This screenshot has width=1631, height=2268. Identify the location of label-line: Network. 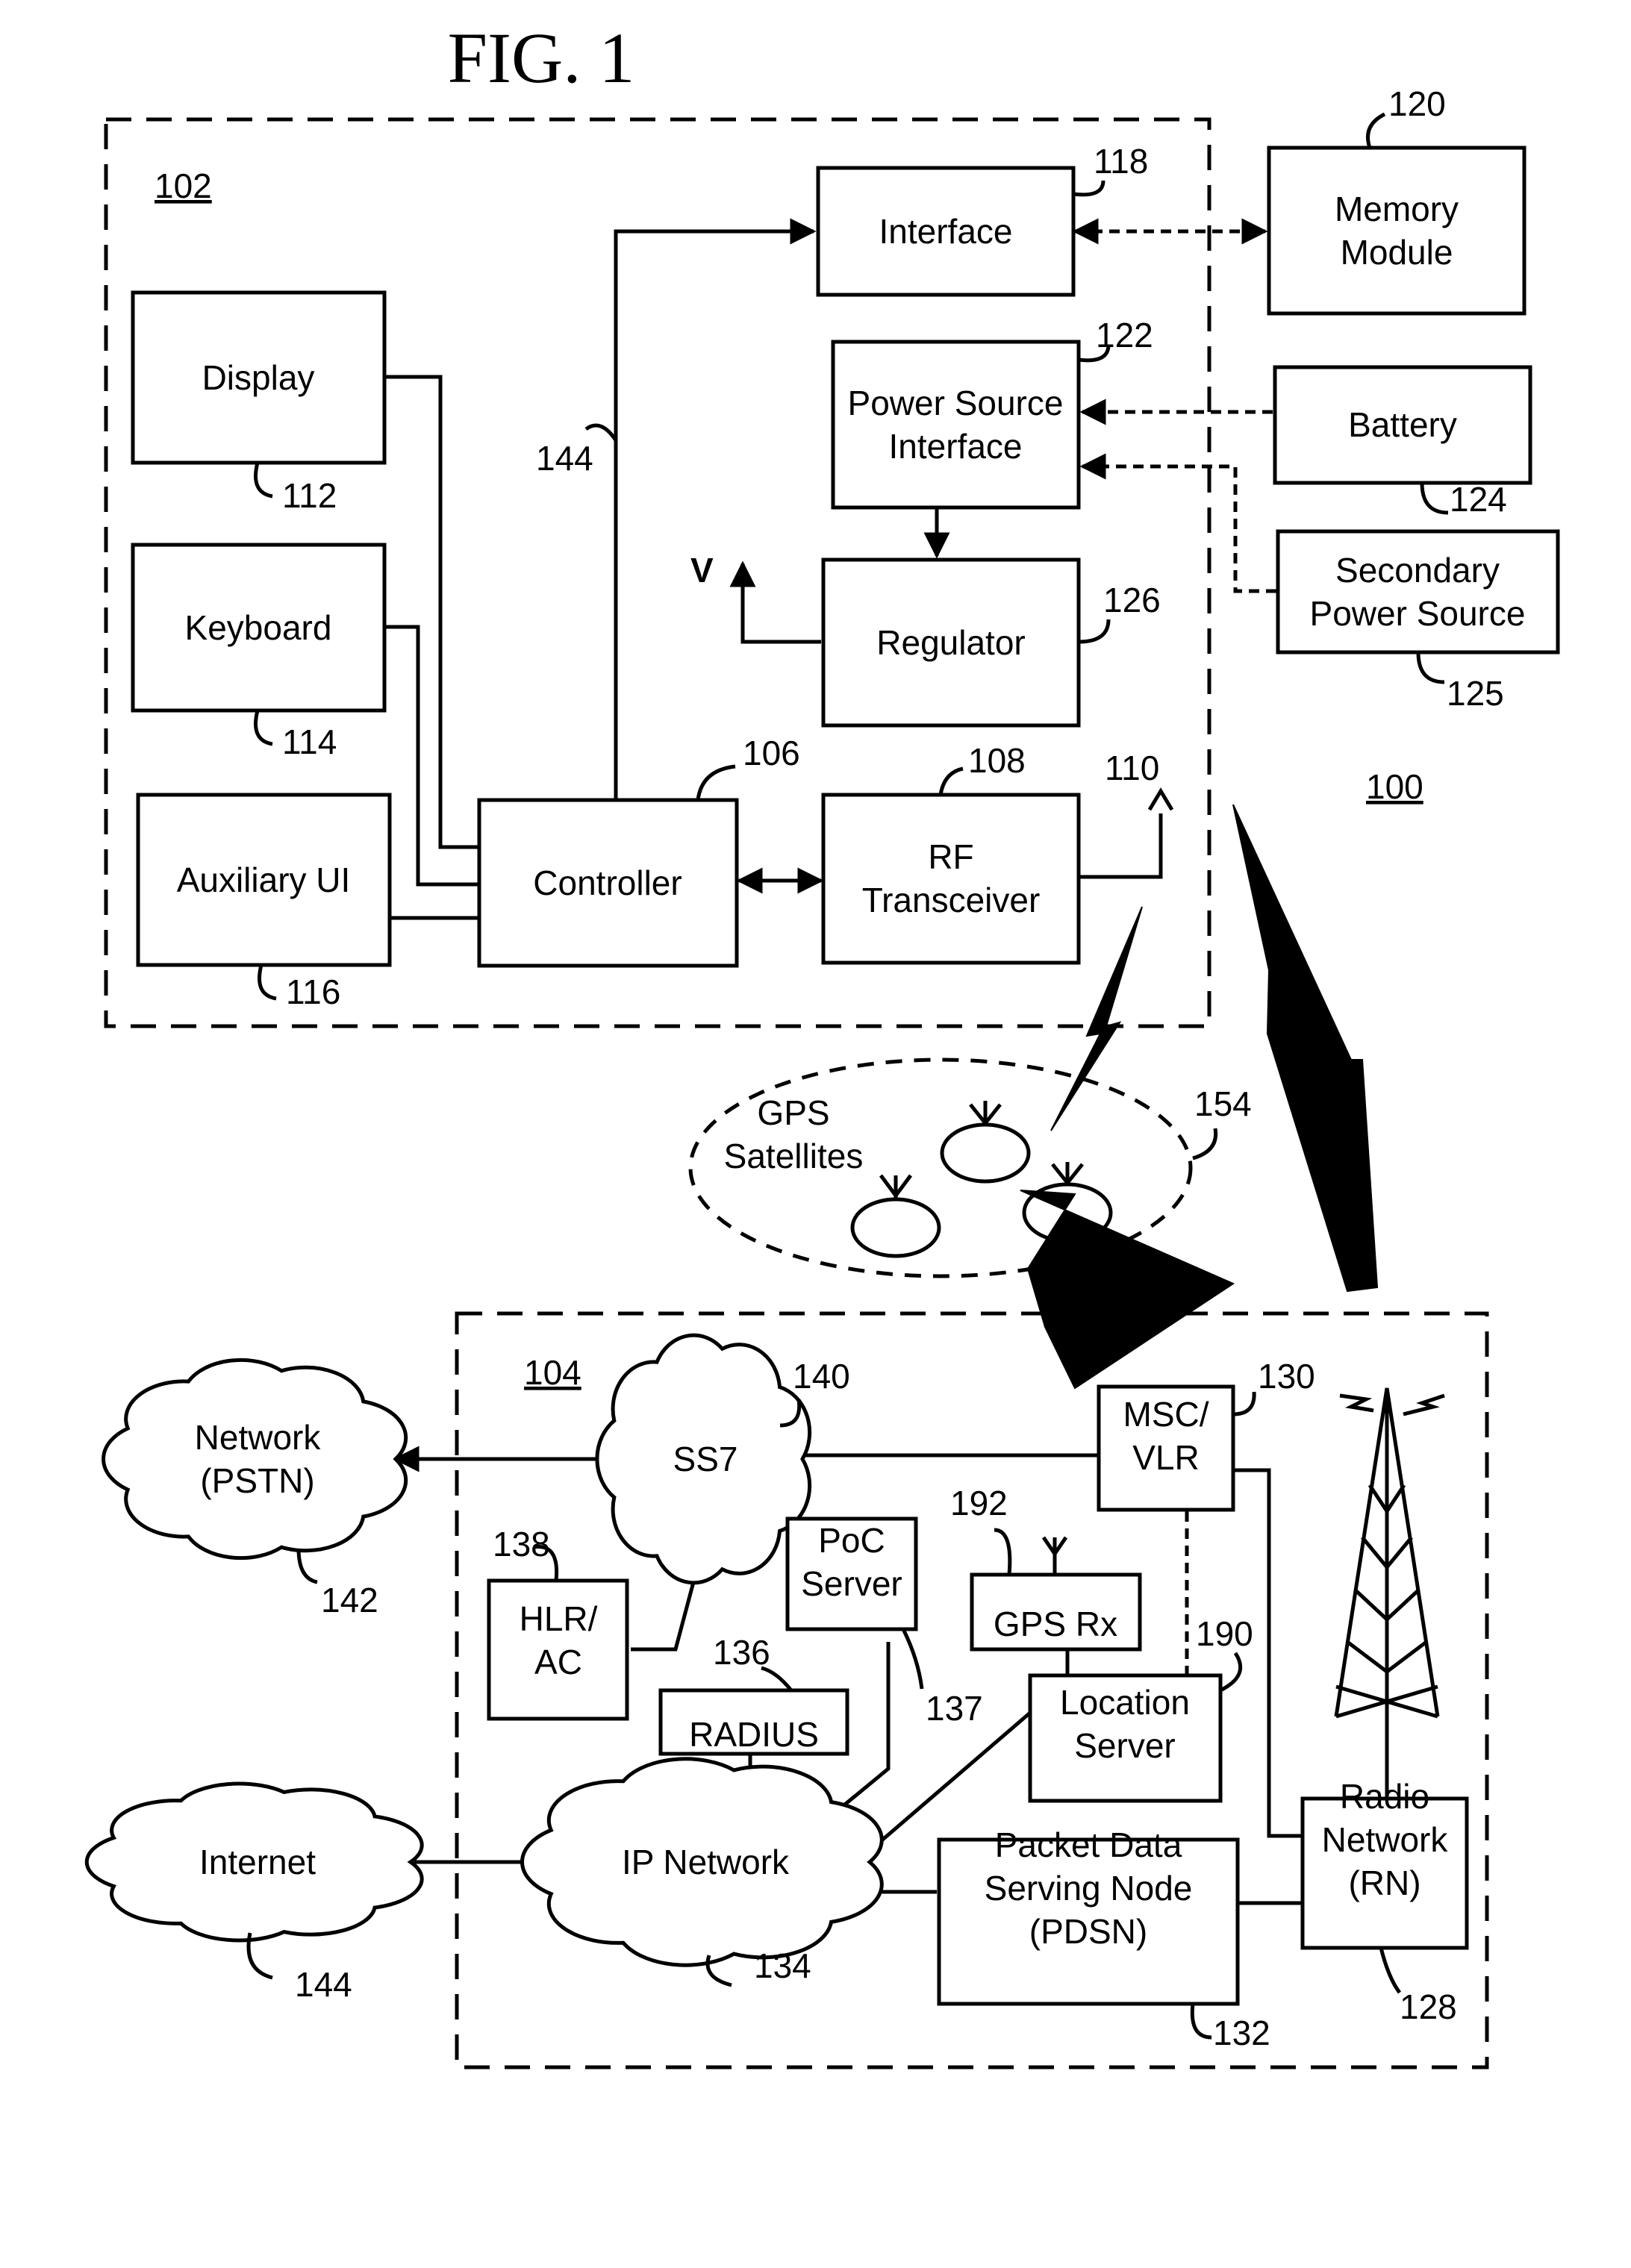
(1385, 1839).